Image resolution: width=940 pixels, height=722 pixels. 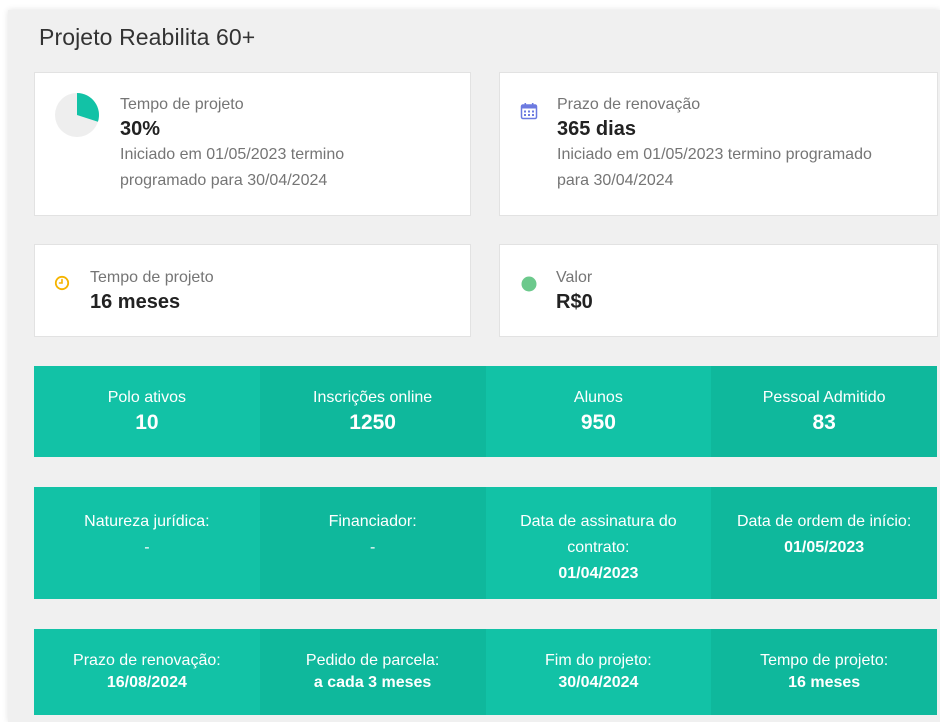 What do you see at coordinates (598, 672) in the screenshot?
I see `date-fim-projeto: Fim do projeto: 30/04/2024` at bounding box center [598, 672].